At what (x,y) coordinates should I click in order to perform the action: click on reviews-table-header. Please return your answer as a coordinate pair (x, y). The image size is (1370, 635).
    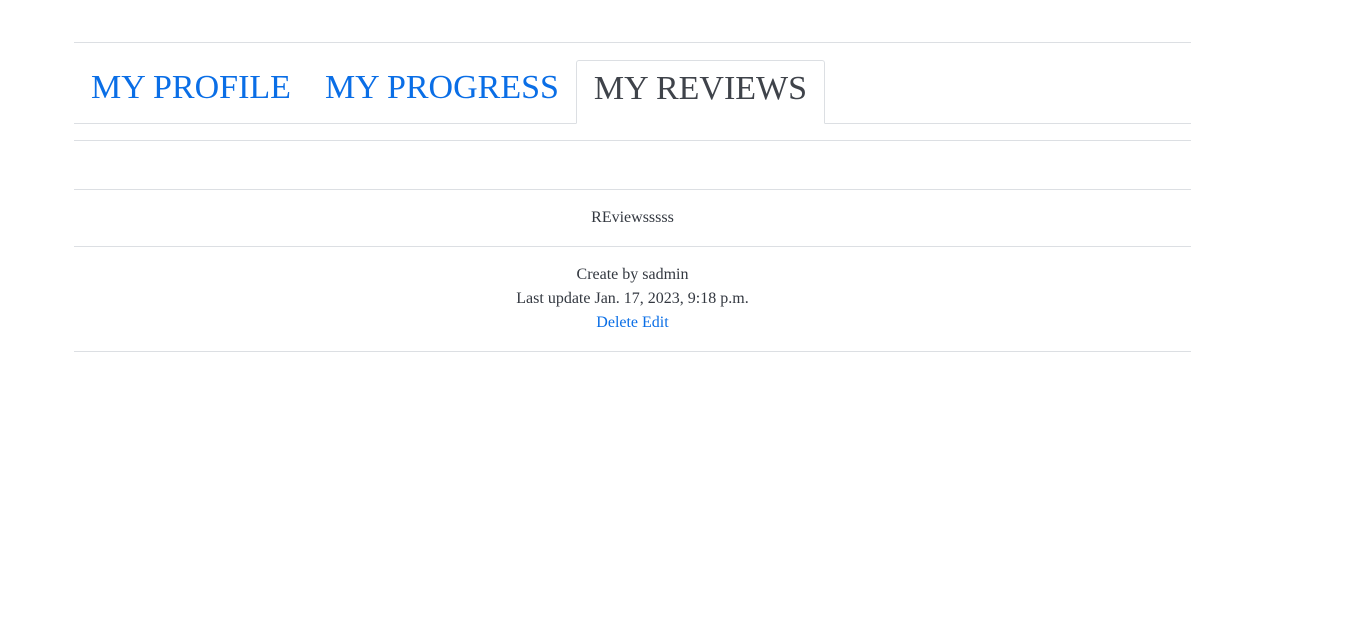
    Looking at the image, I should click on (632, 164).